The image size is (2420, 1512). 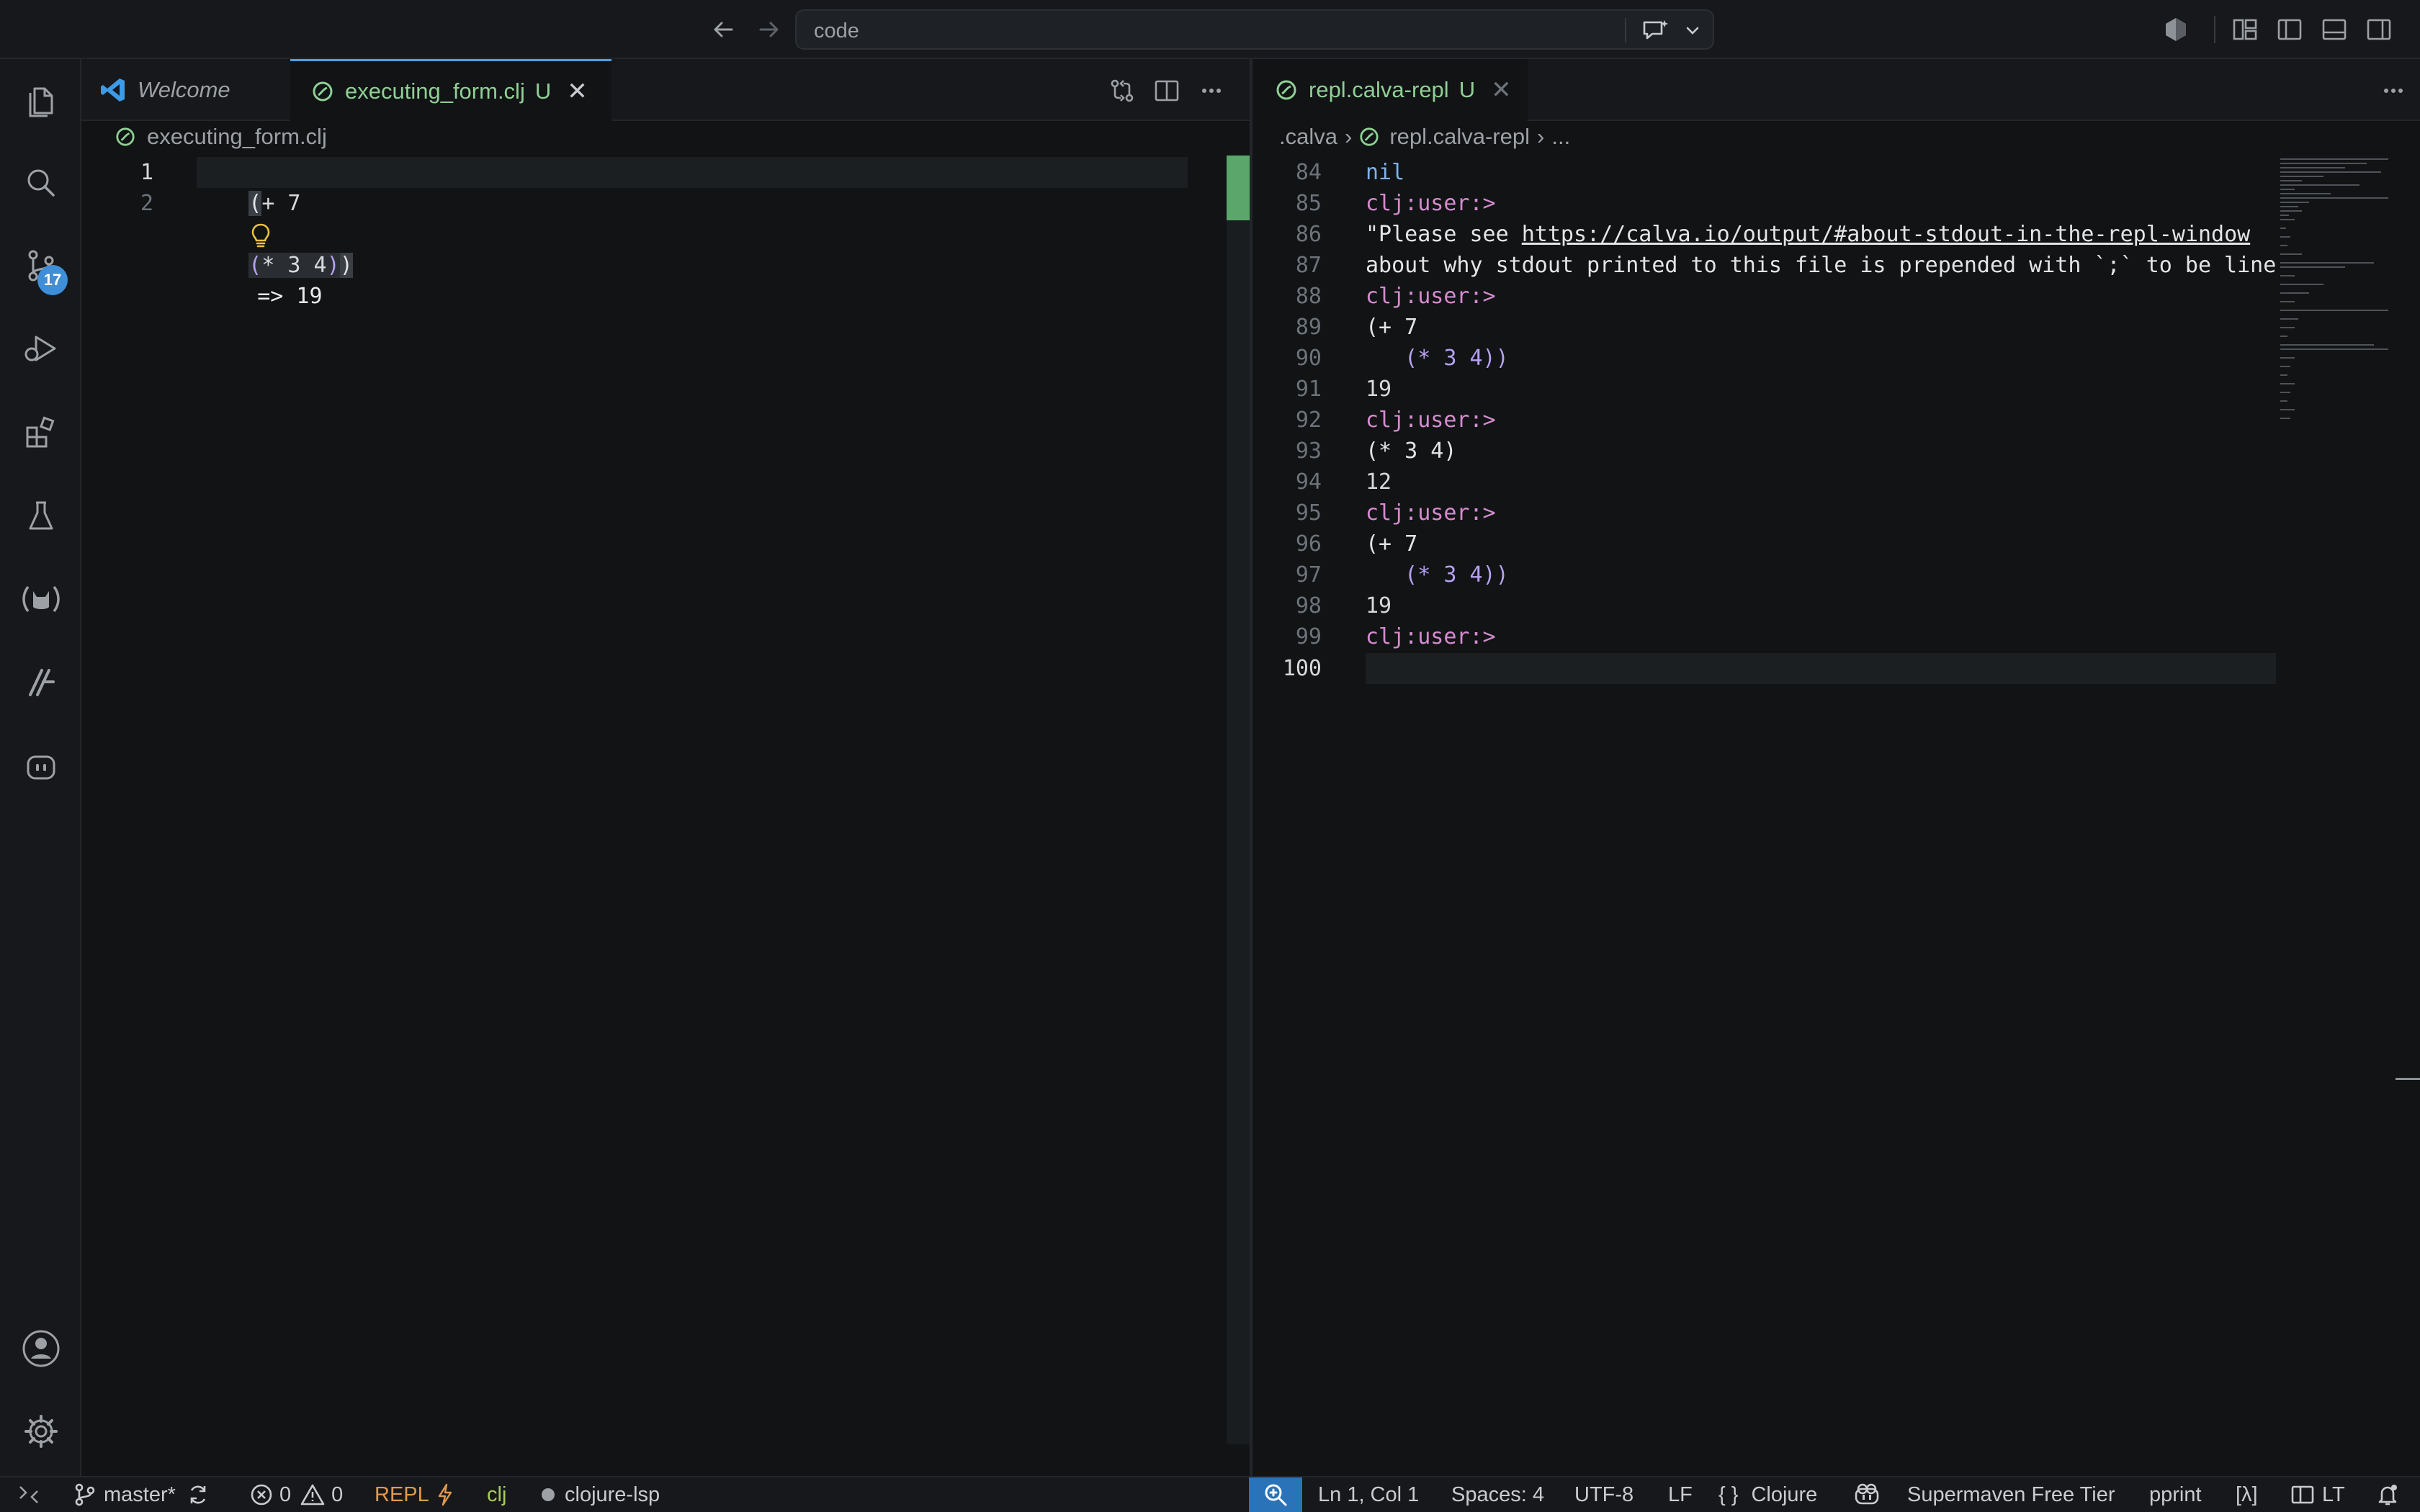 I want to click on repl-status: REPL, so click(x=415, y=1494).